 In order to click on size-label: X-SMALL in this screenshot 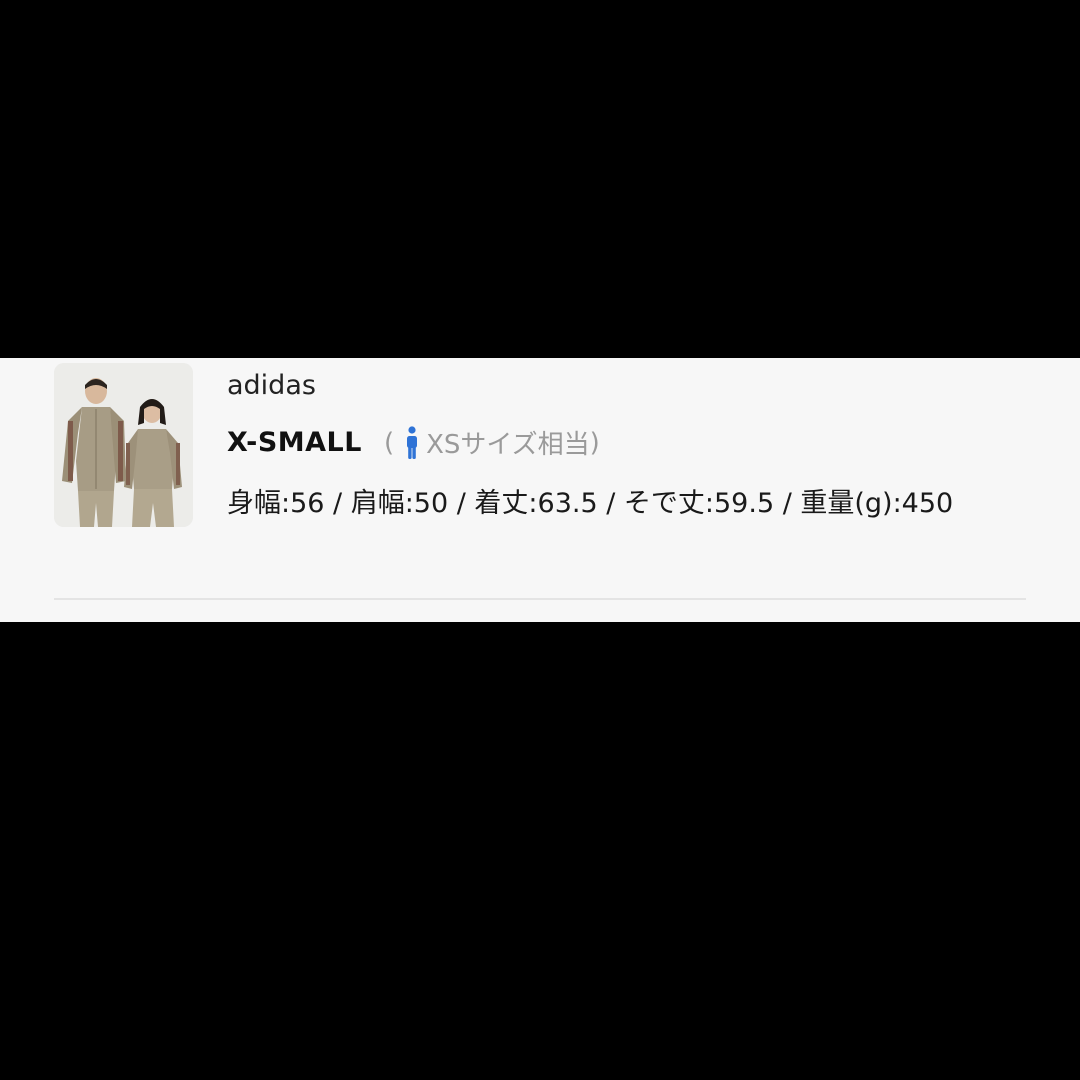, I will do `click(294, 442)`.